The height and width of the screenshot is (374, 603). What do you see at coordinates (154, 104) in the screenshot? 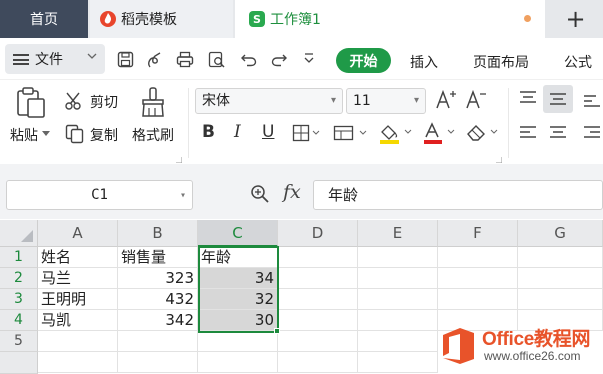
I see `format-painter-icon` at bounding box center [154, 104].